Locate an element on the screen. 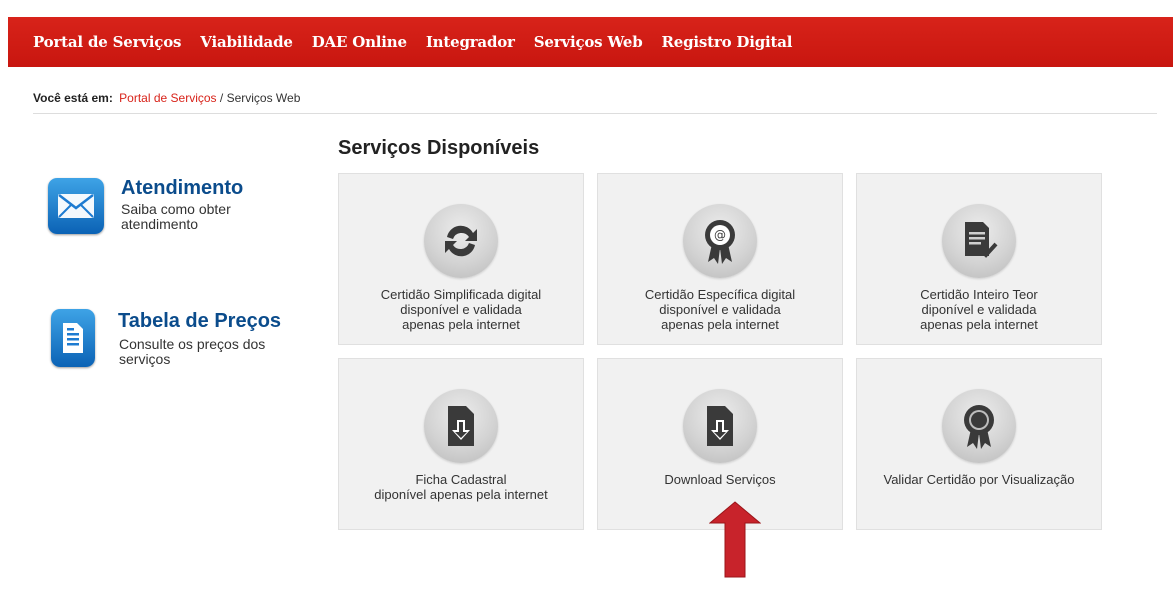 The image size is (1173, 598). sync-arrows-icon is located at coordinates (461, 241).